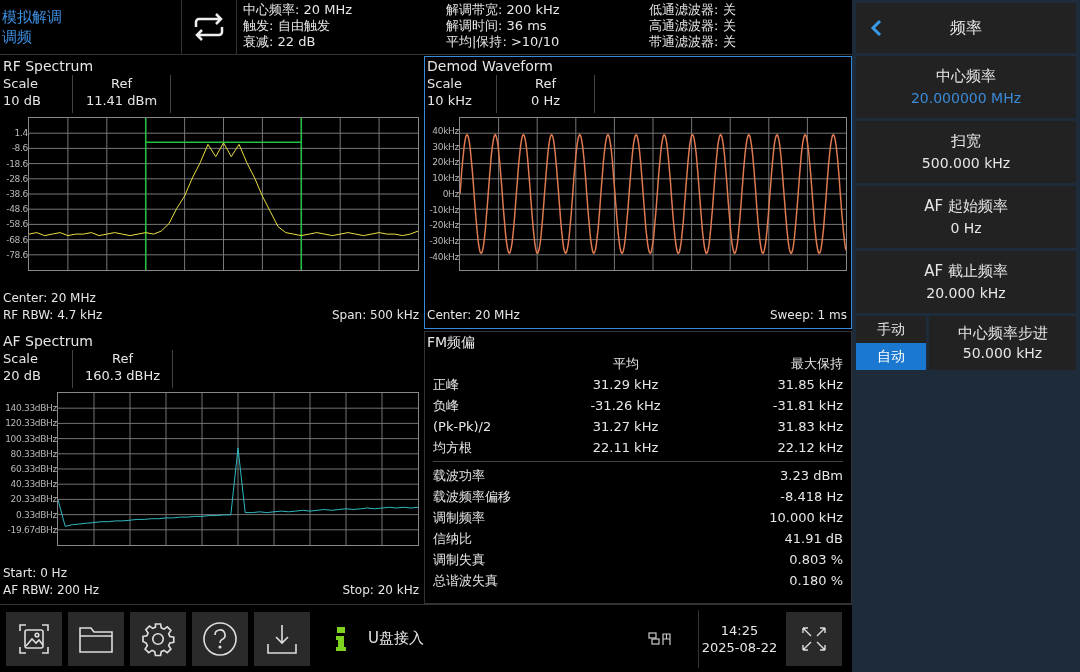  What do you see at coordinates (809, 385) in the screenshot?
I see `table-cell-text: 31.85 kHz` at bounding box center [809, 385].